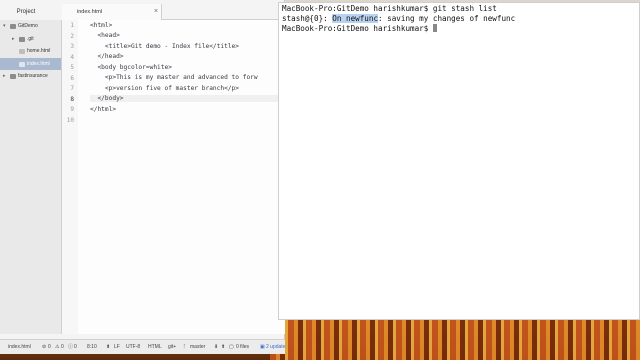 This screenshot has width=640, height=360. I want to click on line-number: 1, so click(72, 25).